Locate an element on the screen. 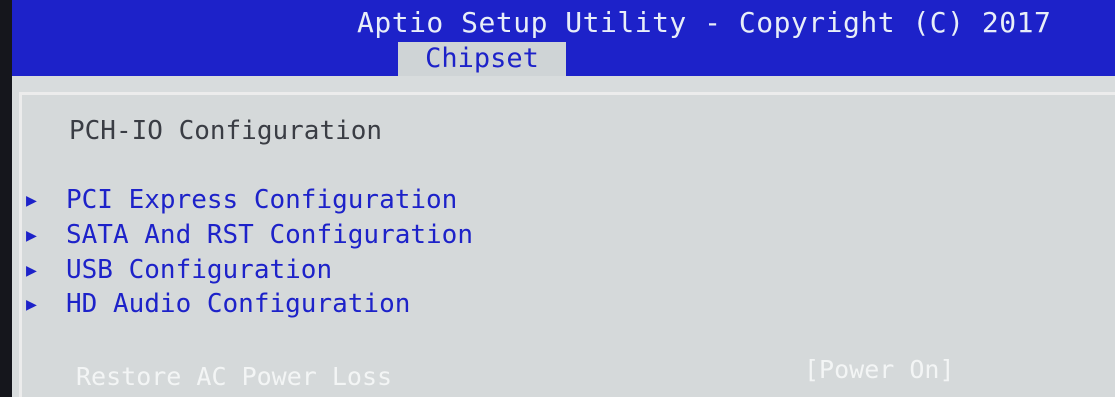 Image resolution: width=1115 pixels, height=397 pixels. menu-item-label: SATA And RST Configuration is located at coordinates (269, 235).